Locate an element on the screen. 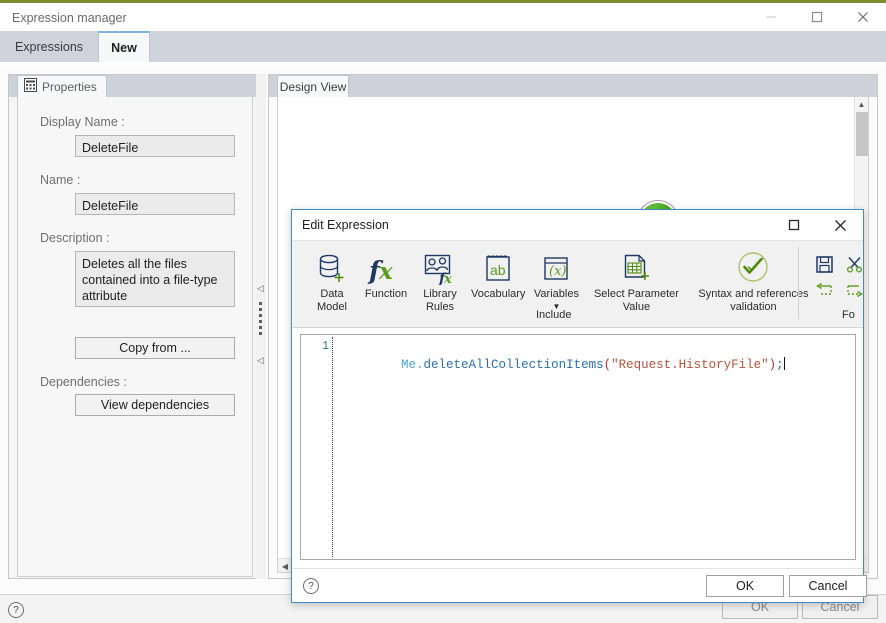  code-token-me: Me is located at coordinates (409, 365).